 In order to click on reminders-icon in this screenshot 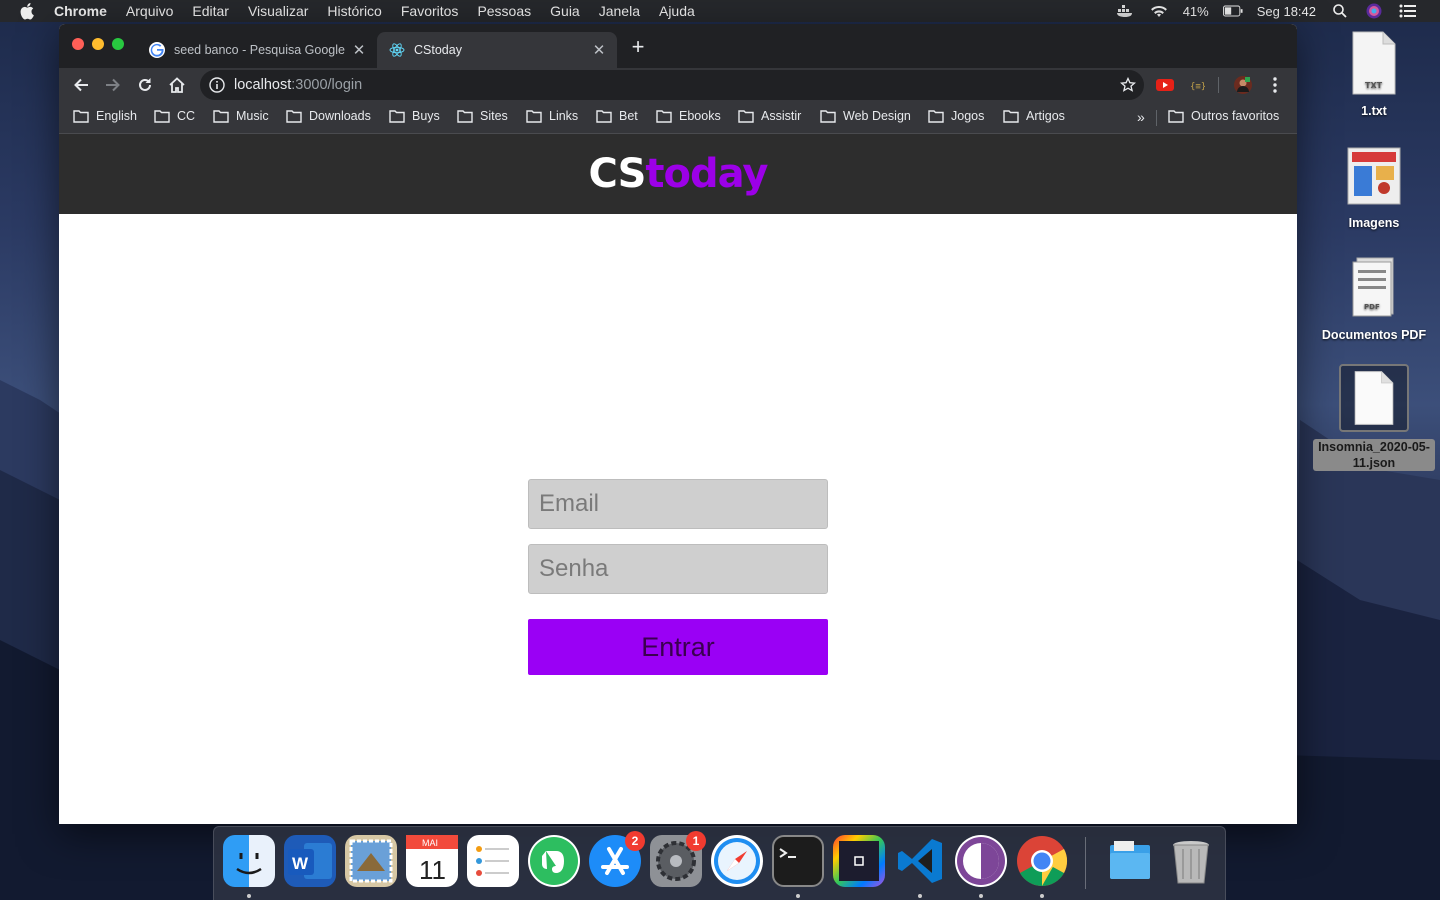, I will do `click(493, 861)`.